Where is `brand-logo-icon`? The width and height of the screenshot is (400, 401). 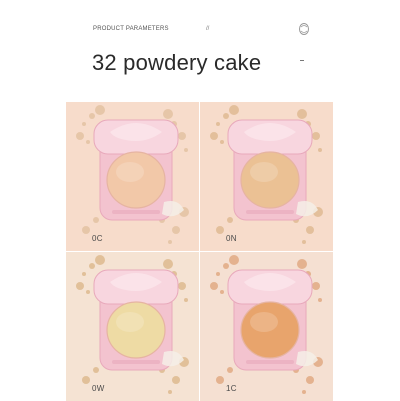 brand-logo-icon is located at coordinates (304, 29).